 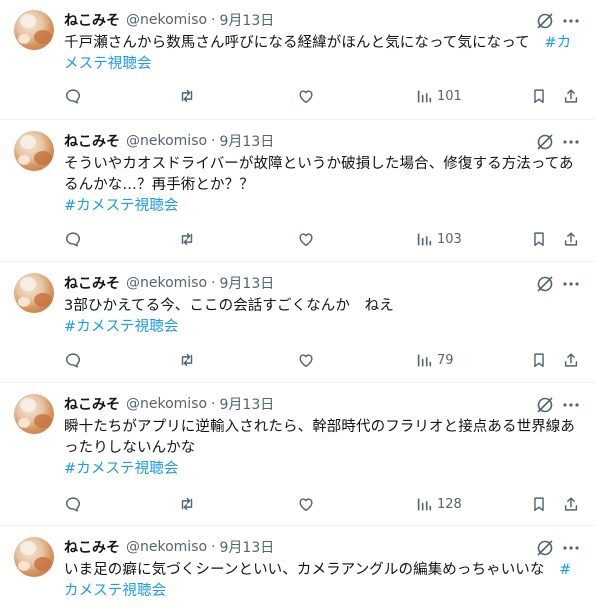 I want to click on views-button: 128, so click(x=438, y=504).